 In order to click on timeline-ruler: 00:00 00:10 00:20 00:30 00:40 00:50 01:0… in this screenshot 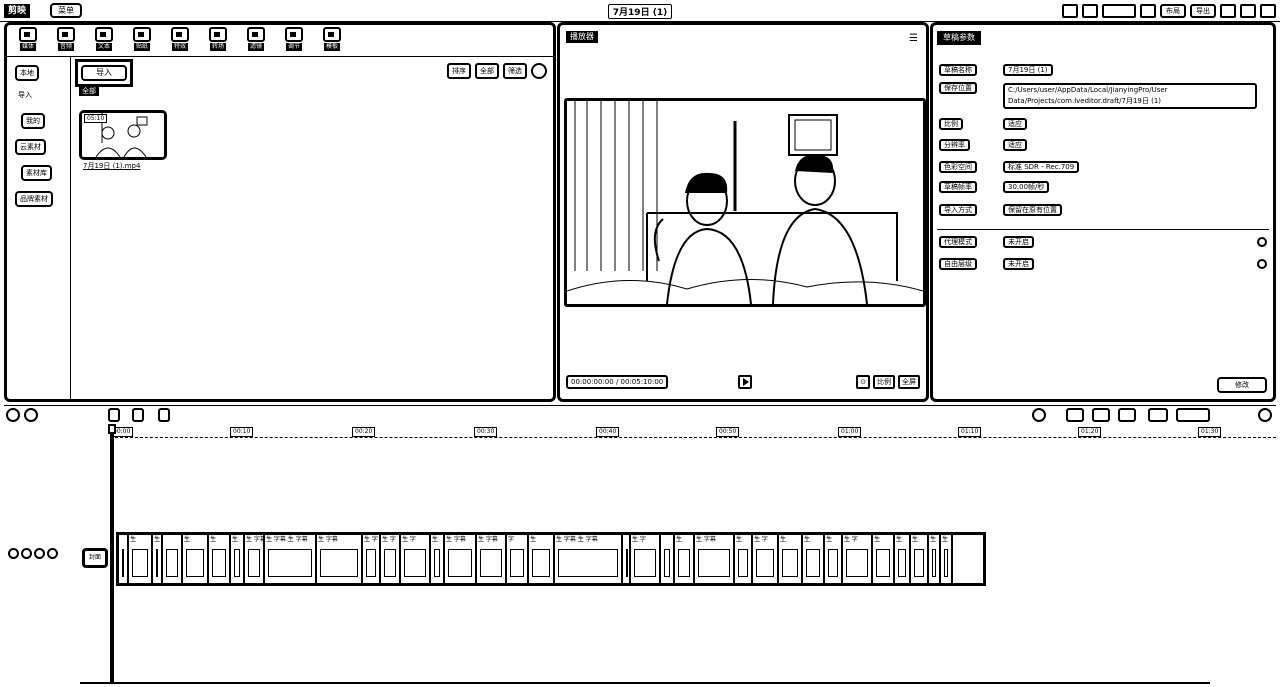, I will do `click(693, 432)`.